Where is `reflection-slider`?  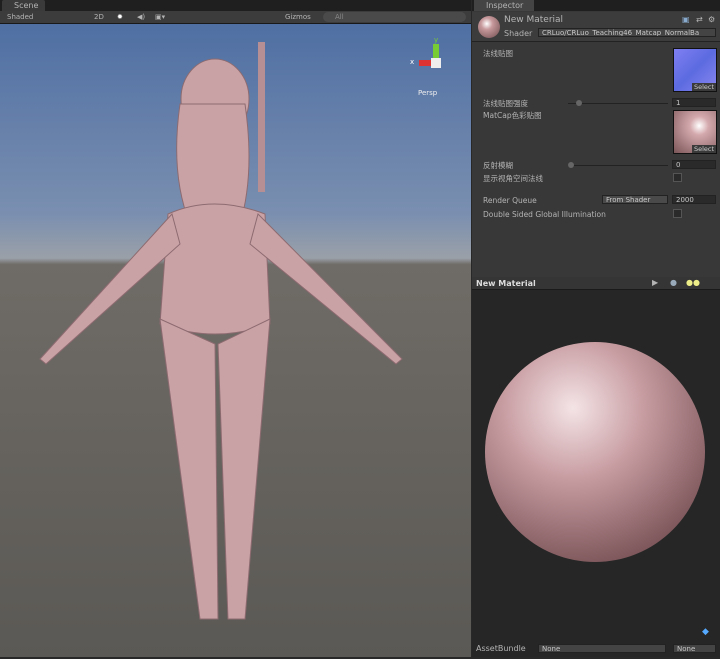
reflection-slider is located at coordinates (618, 165).